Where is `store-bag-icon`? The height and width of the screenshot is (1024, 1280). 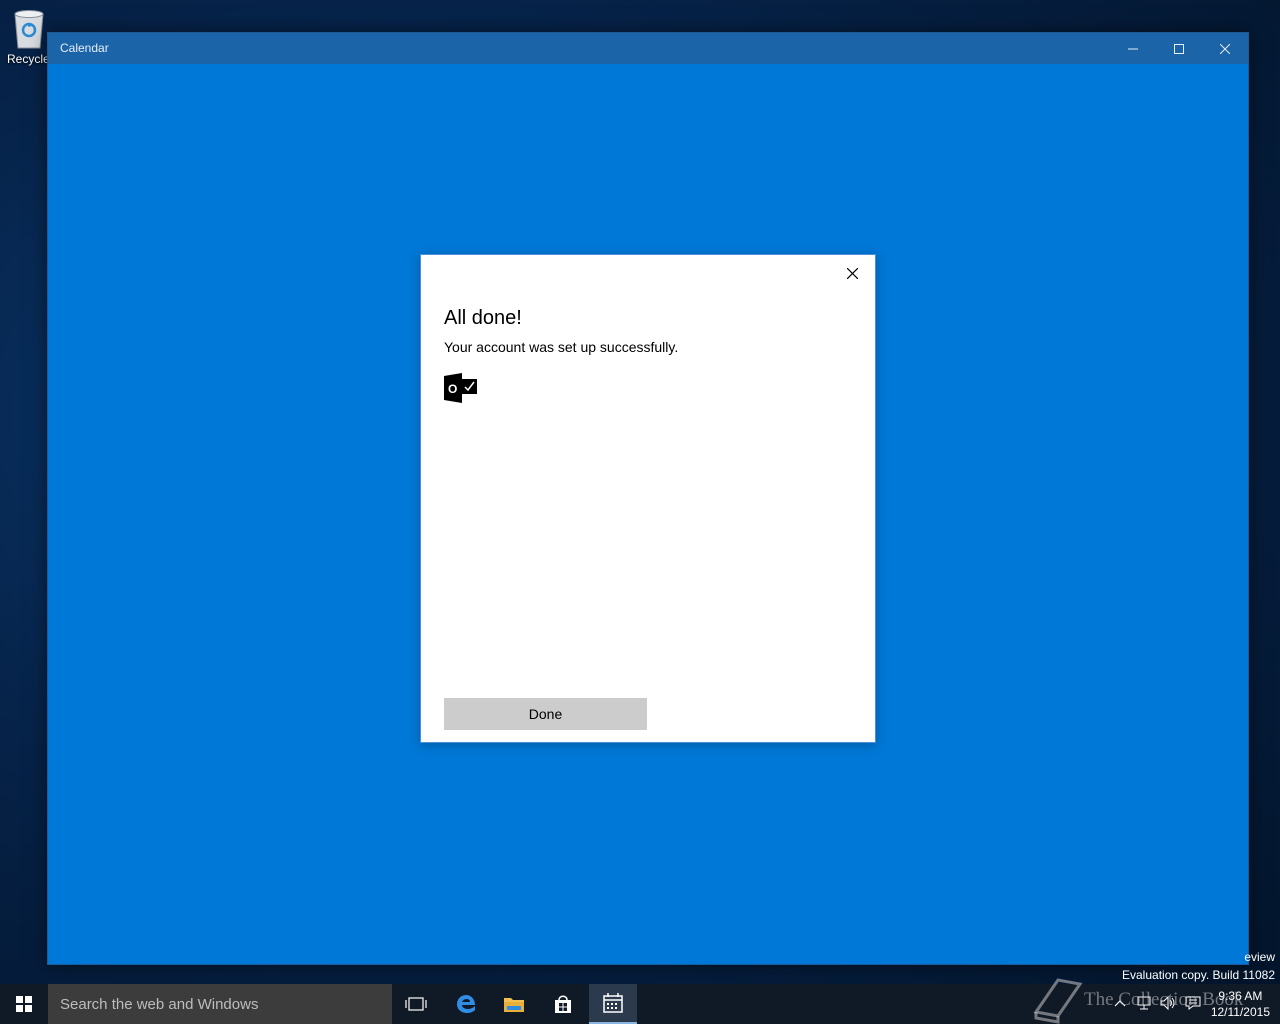
store-bag-icon is located at coordinates (563, 1004).